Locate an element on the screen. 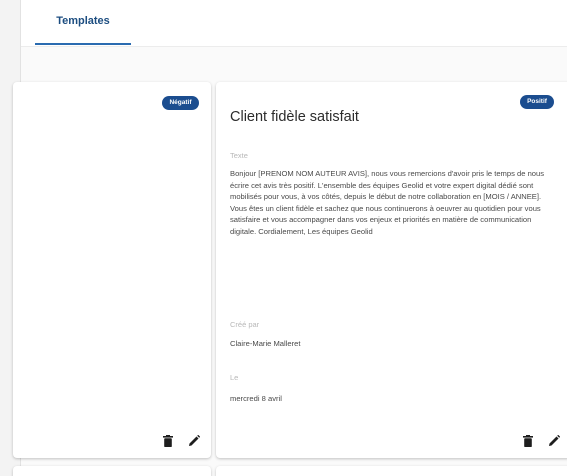 The width and height of the screenshot is (567, 476). card-title: Client fidèle satisfait is located at coordinates (294, 117).